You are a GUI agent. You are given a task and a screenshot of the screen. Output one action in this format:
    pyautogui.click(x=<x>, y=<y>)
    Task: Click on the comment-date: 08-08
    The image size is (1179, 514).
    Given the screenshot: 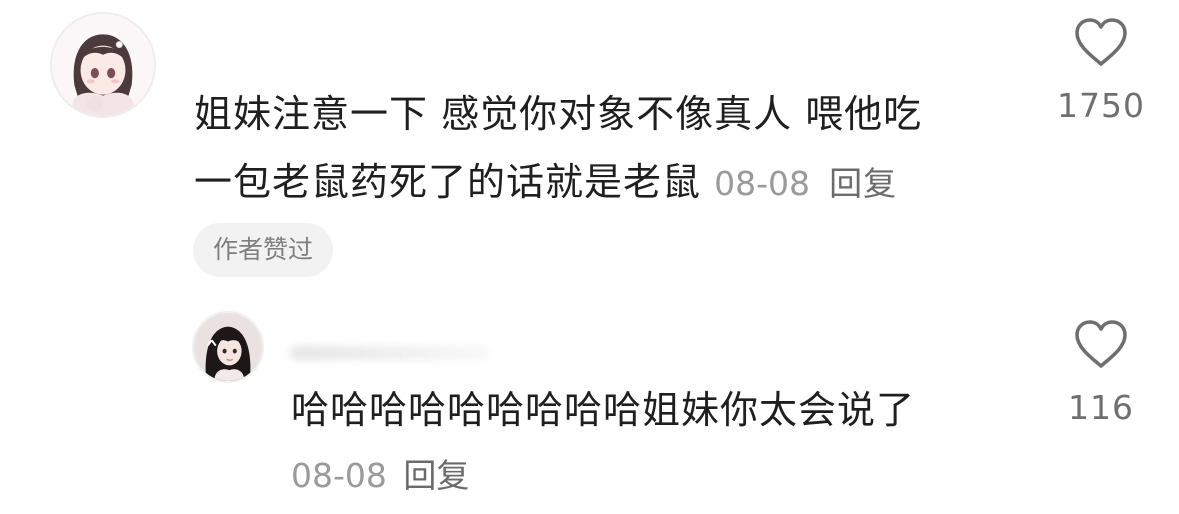 What is the action you would take?
    pyautogui.click(x=762, y=183)
    